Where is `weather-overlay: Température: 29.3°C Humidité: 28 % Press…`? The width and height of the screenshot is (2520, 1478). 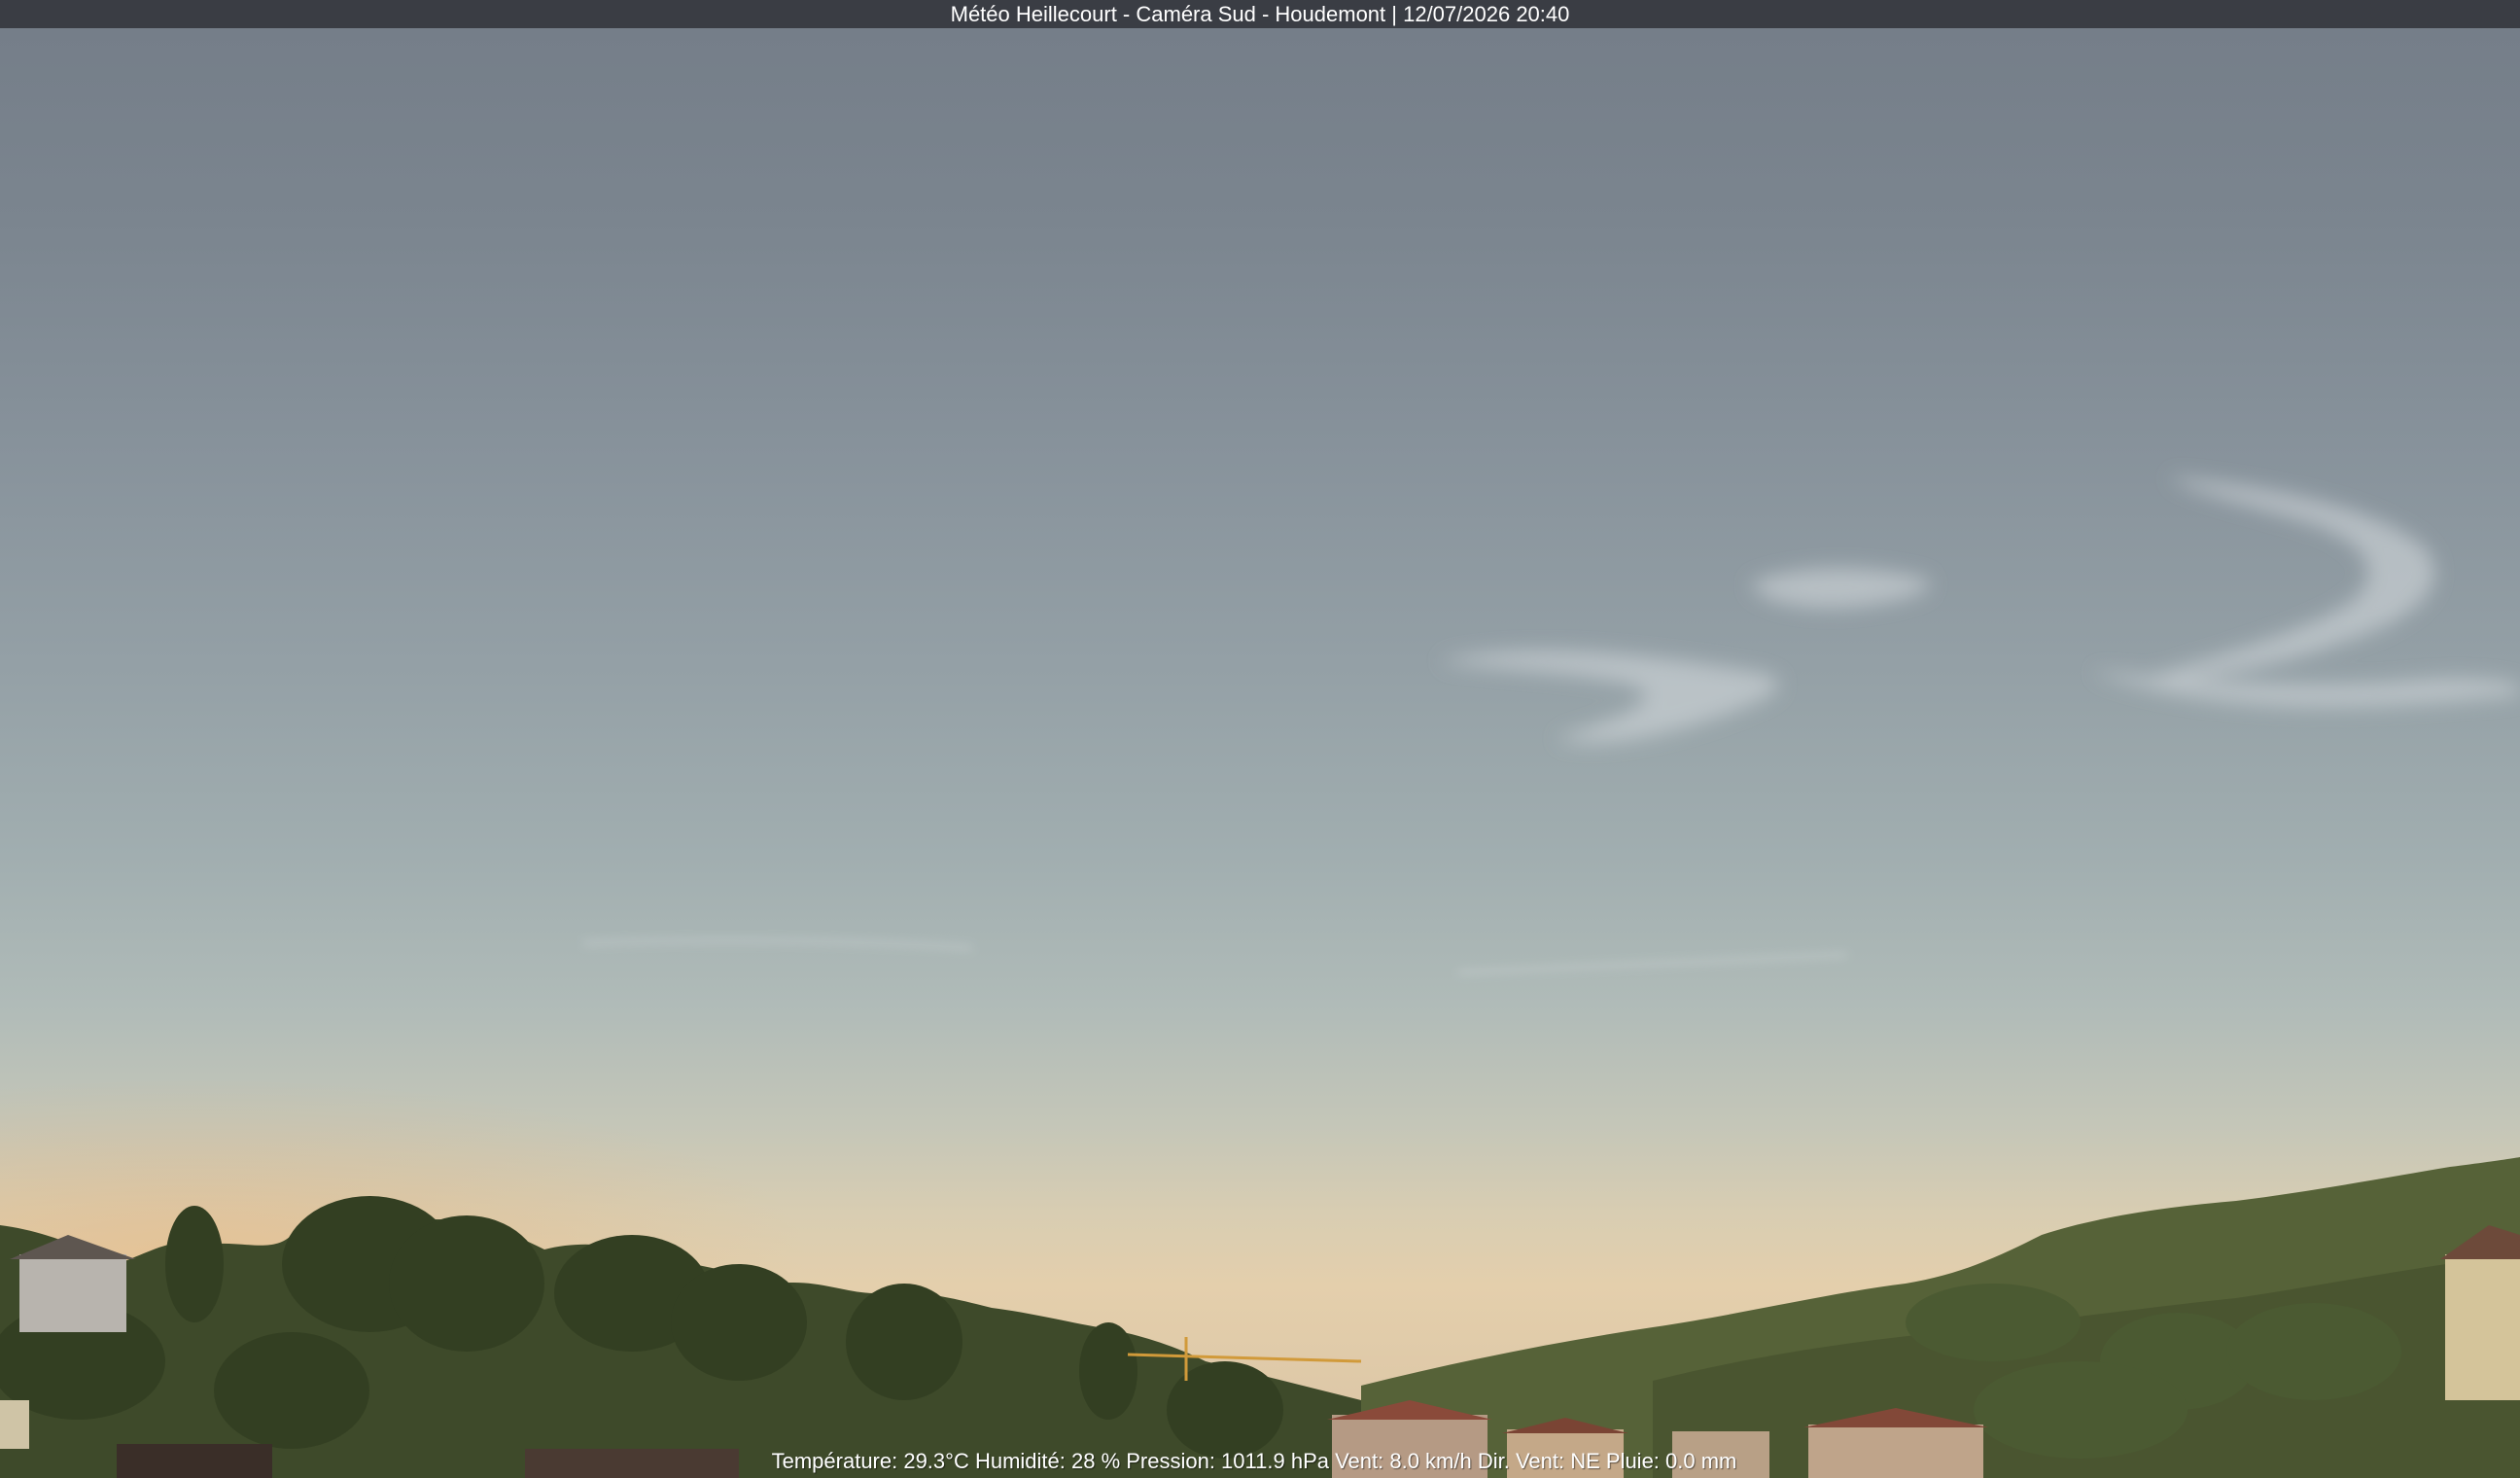 weather-overlay: Température: 29.3°C Humidité: 28 % Press… is located at coordinates (1260, 1461).